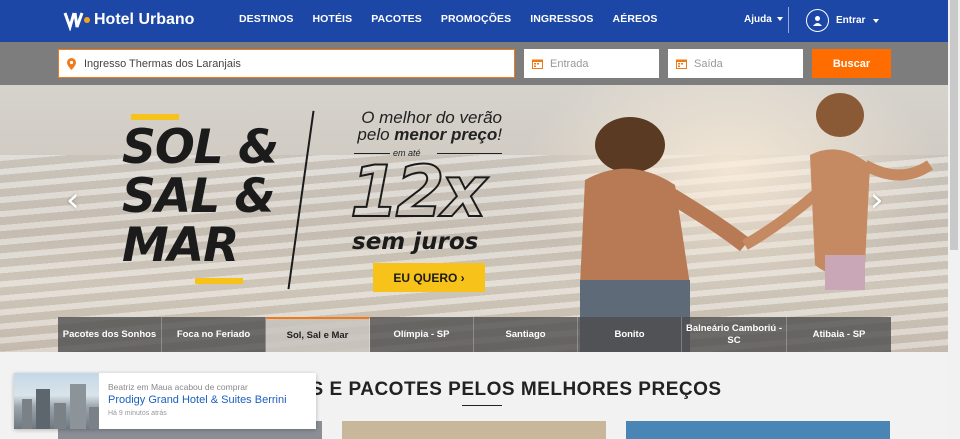 The height and width of the screenshot is (439, 960). Describe the element at coordinates (735, 63) in the screenshot. I see `checkout-input: Saída` at that location.